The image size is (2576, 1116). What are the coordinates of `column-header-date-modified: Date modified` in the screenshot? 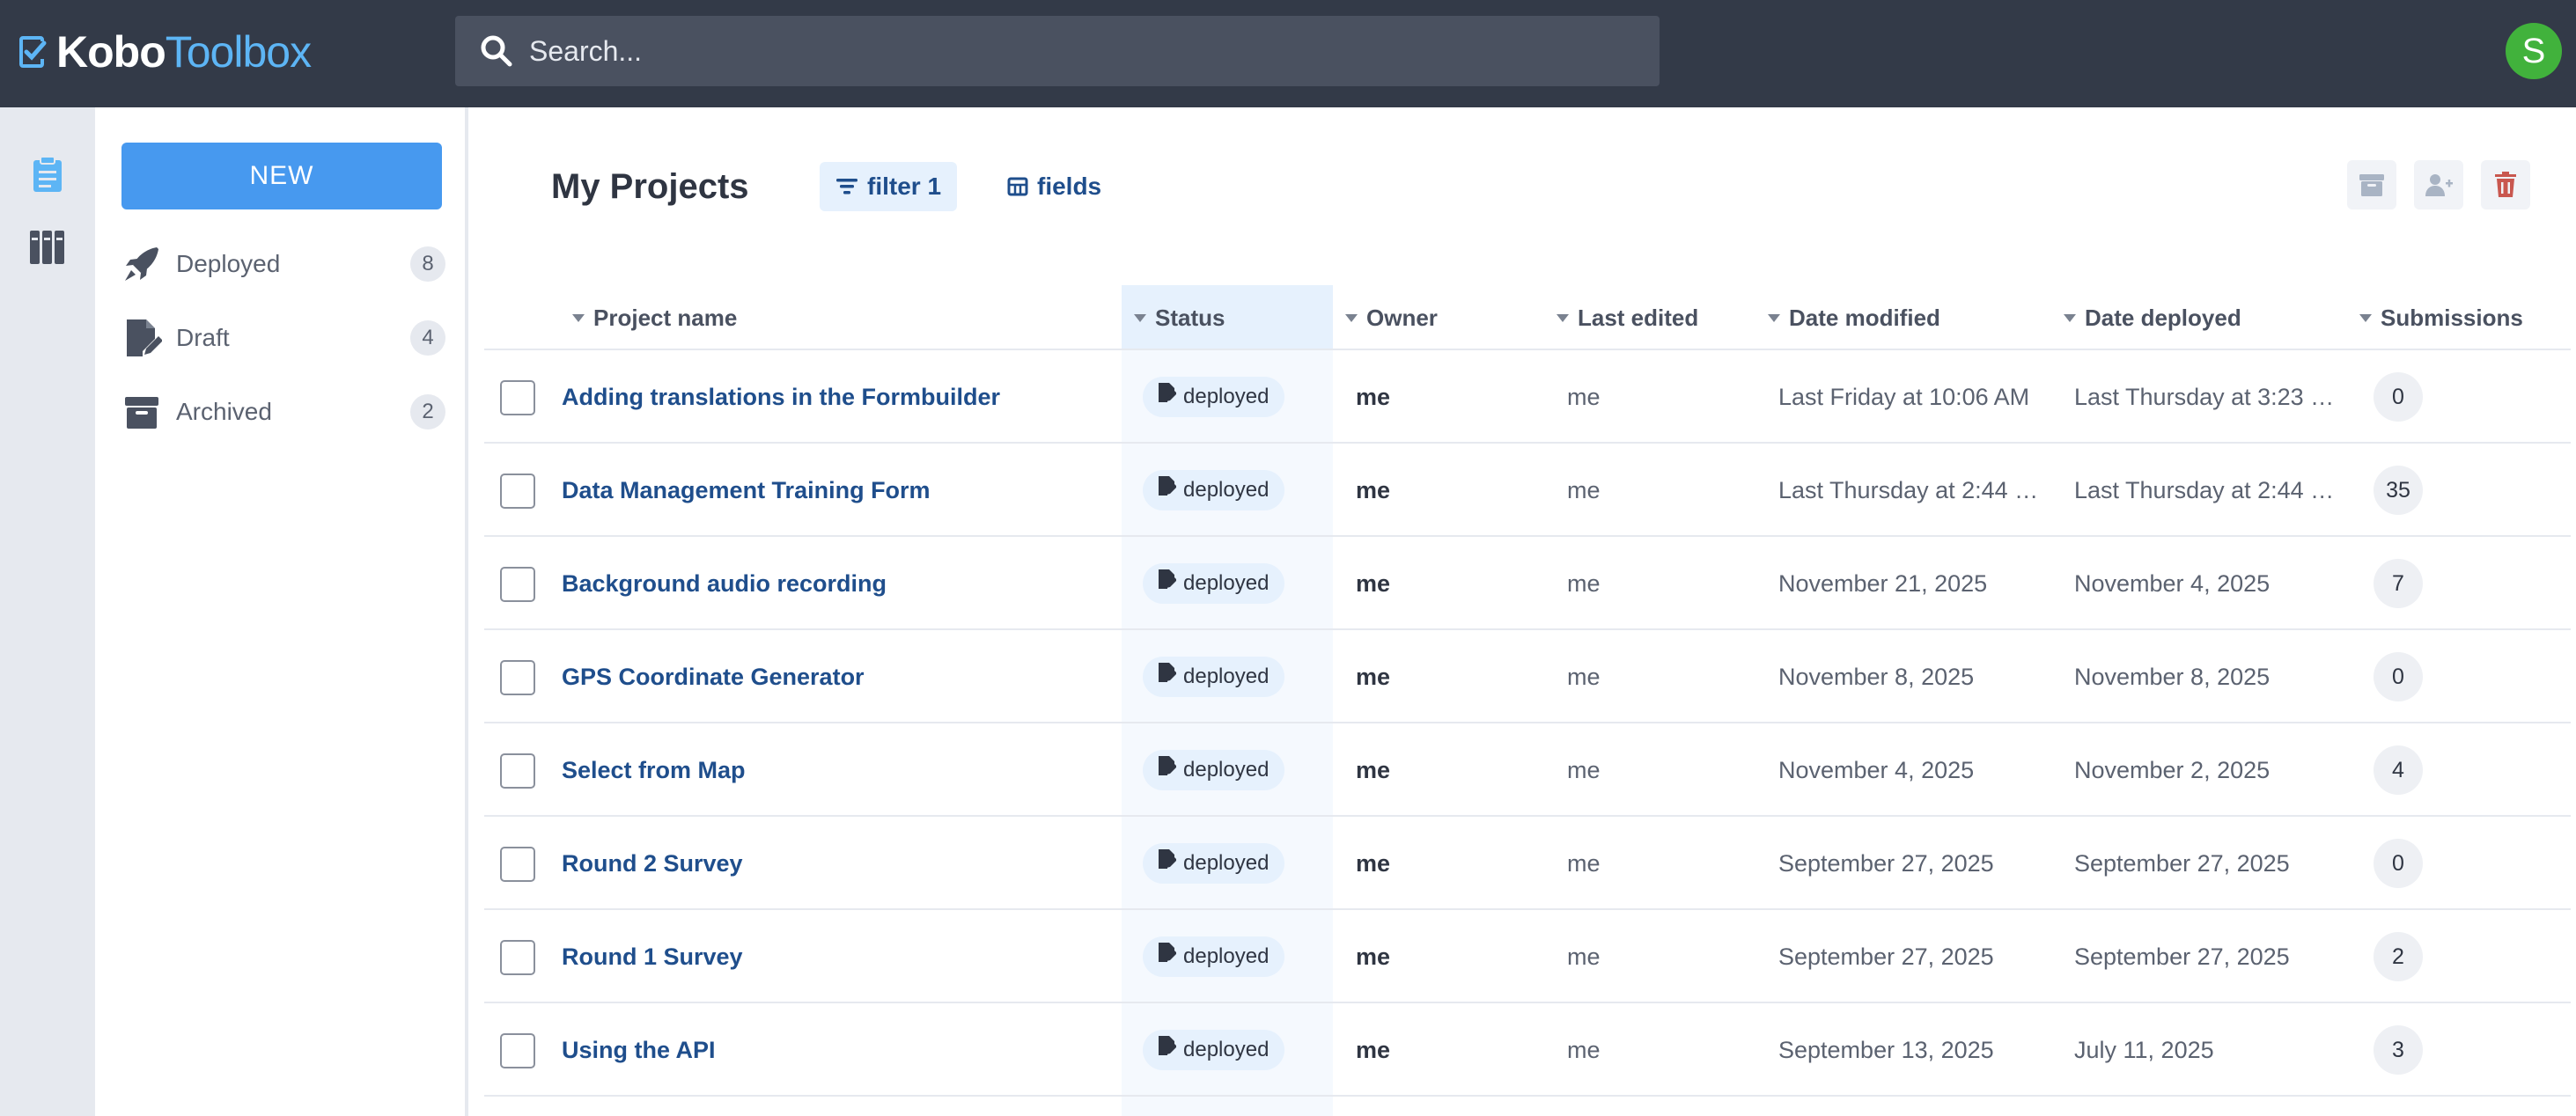 It's located at (1854, 317).